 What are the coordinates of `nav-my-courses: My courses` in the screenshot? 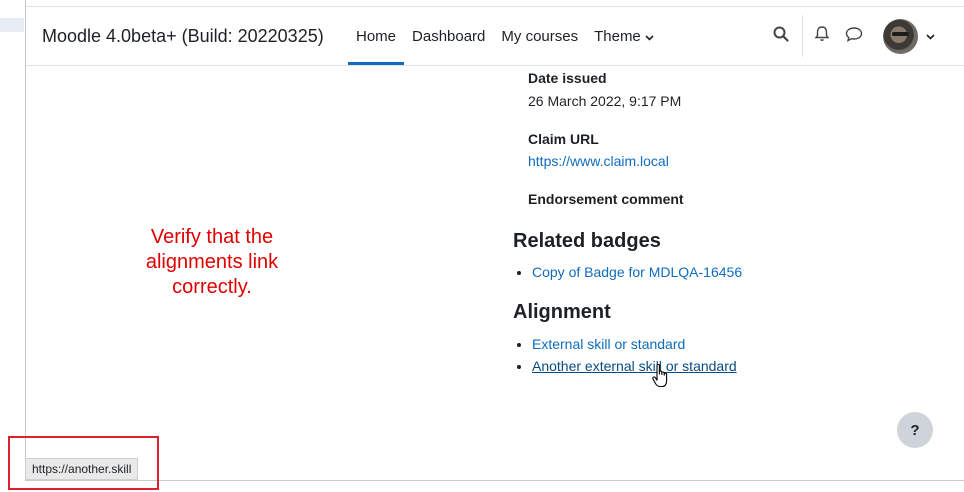 It's located at (539, 36).